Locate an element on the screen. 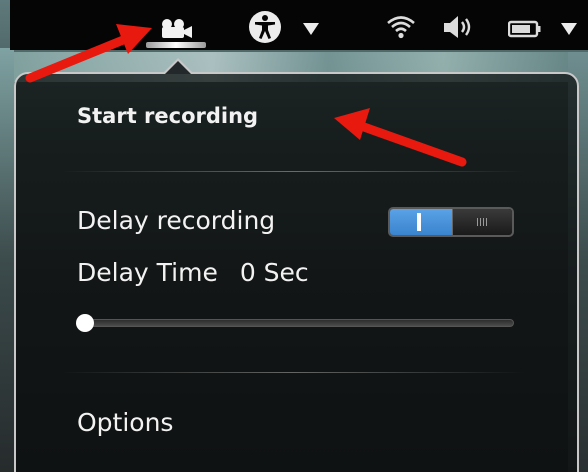 The image size is (588, 472). accessibility-menu-arrow-icon is located at coordinates (311, 29).